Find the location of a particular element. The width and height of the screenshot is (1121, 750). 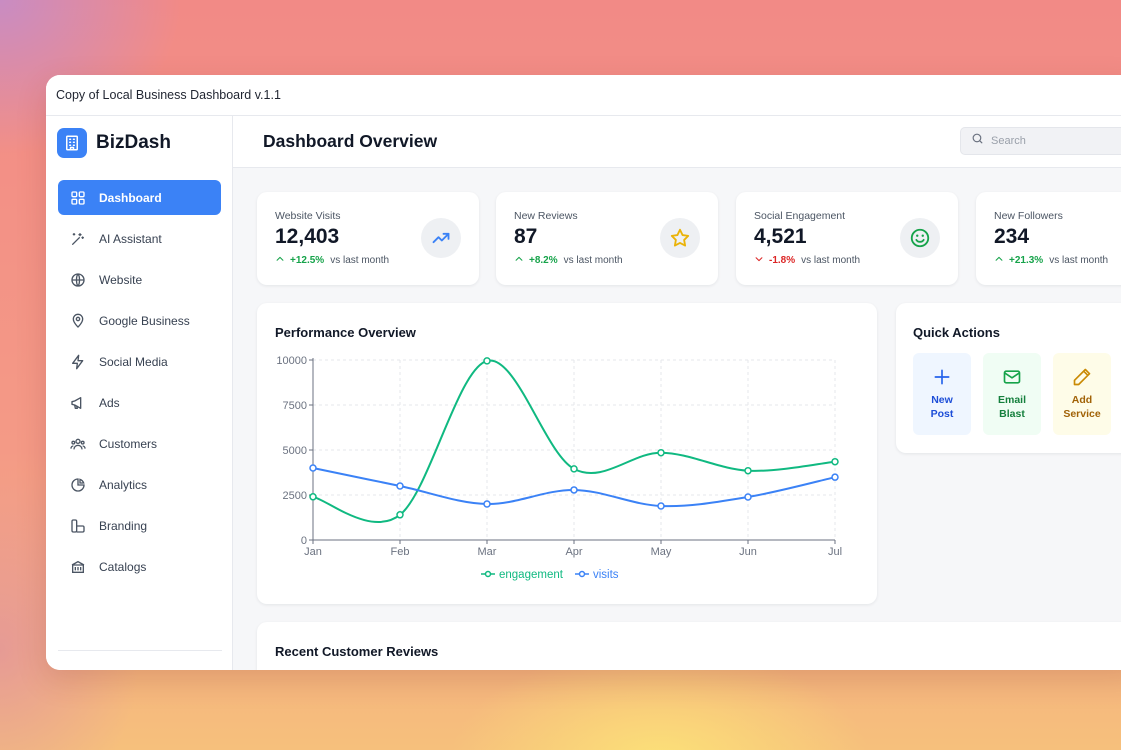

sidebar-item-customers: Customers is located at coordinates (139, 443).